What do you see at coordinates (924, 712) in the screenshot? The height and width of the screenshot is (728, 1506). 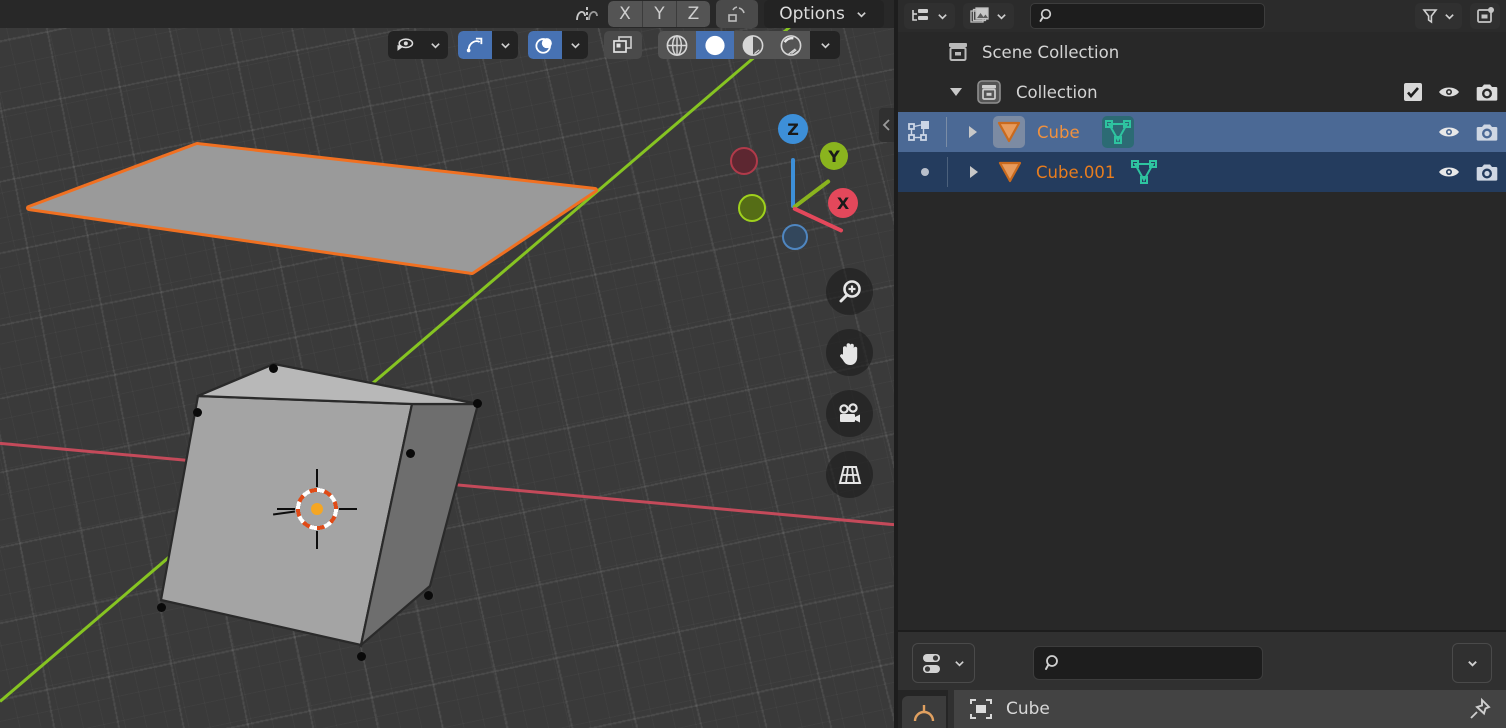 I see `properties-active-tab` at bounding box center [924, 712].